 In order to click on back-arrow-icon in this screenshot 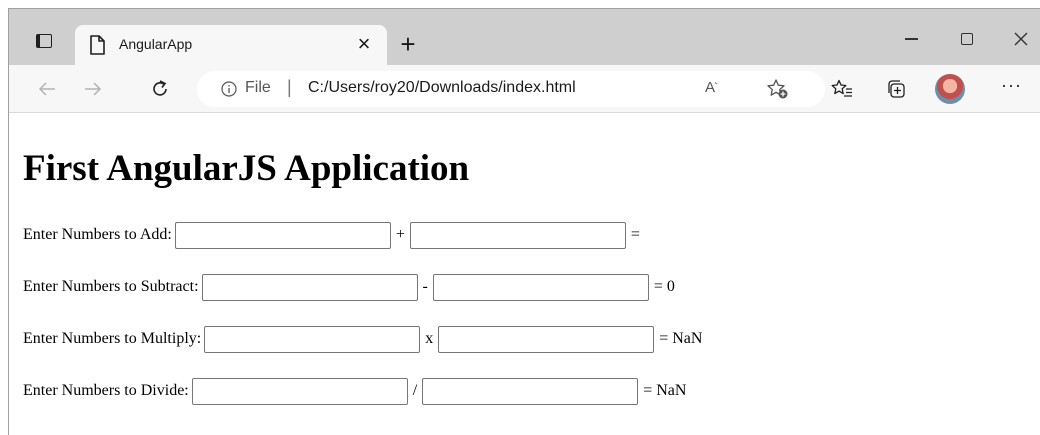, I will do `click(46, 89)`.